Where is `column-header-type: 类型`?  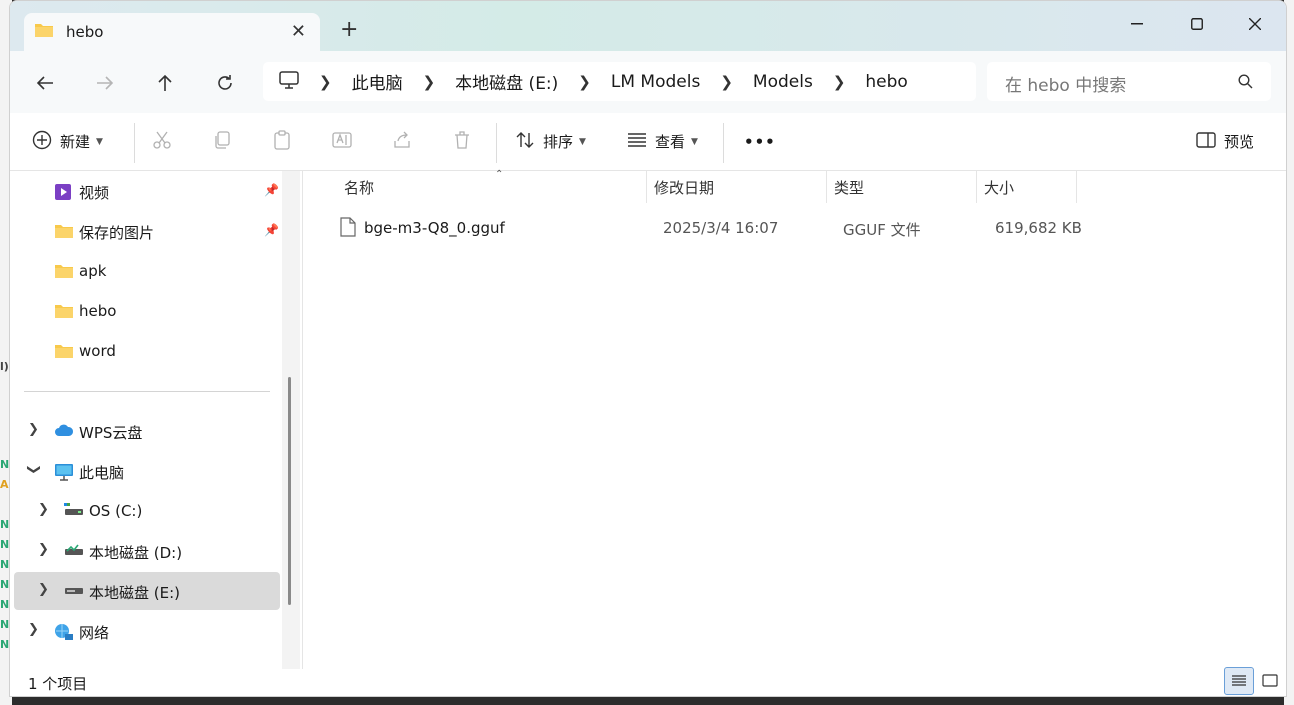
column-header-type: 类型 is located at coordinates (849, 187).